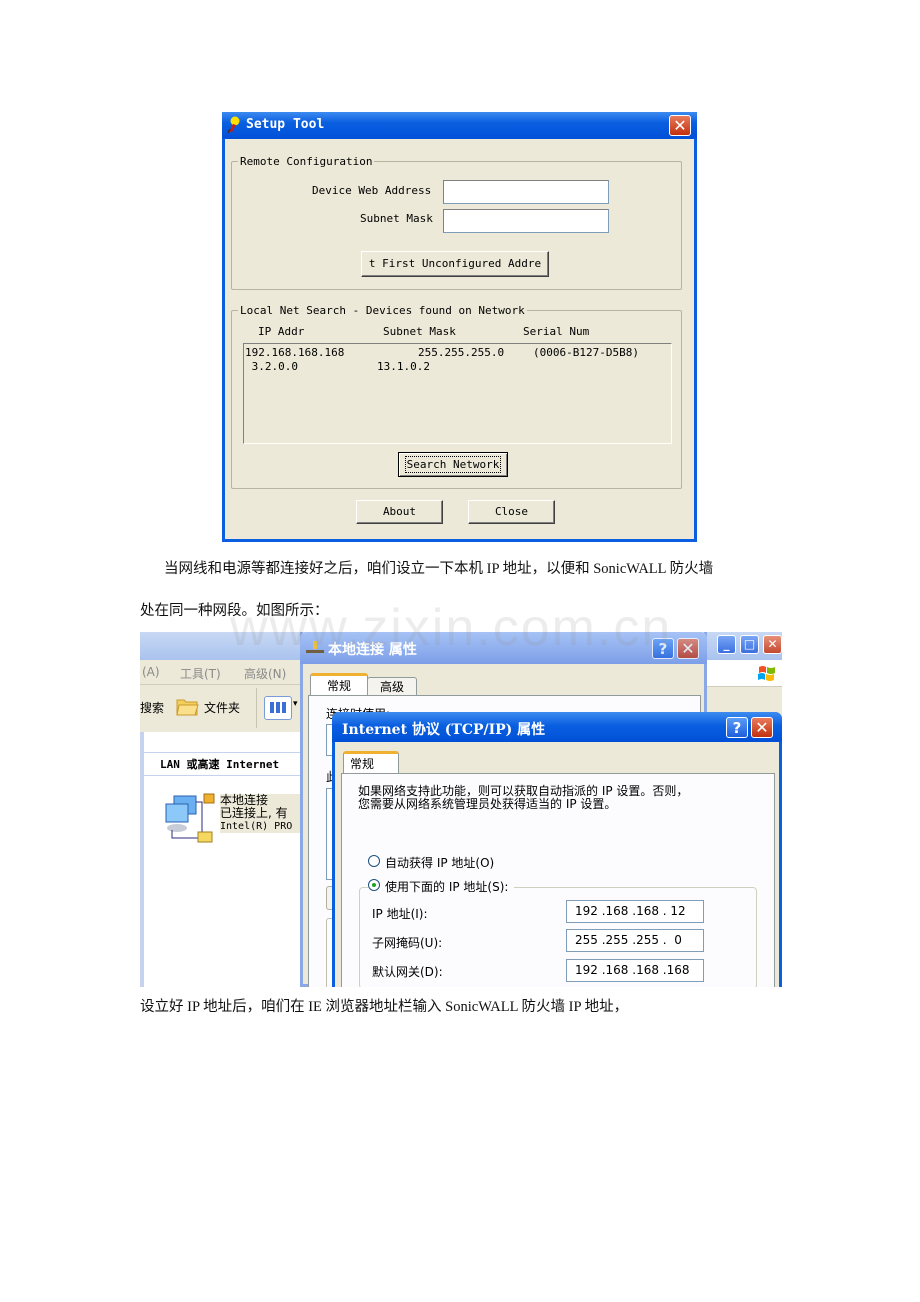 This screenshot has height=1302, width=920. What do you see at coordinates (223, 340) in the screenshot?
I see `window-border-left` at bounding box center [223, 340].